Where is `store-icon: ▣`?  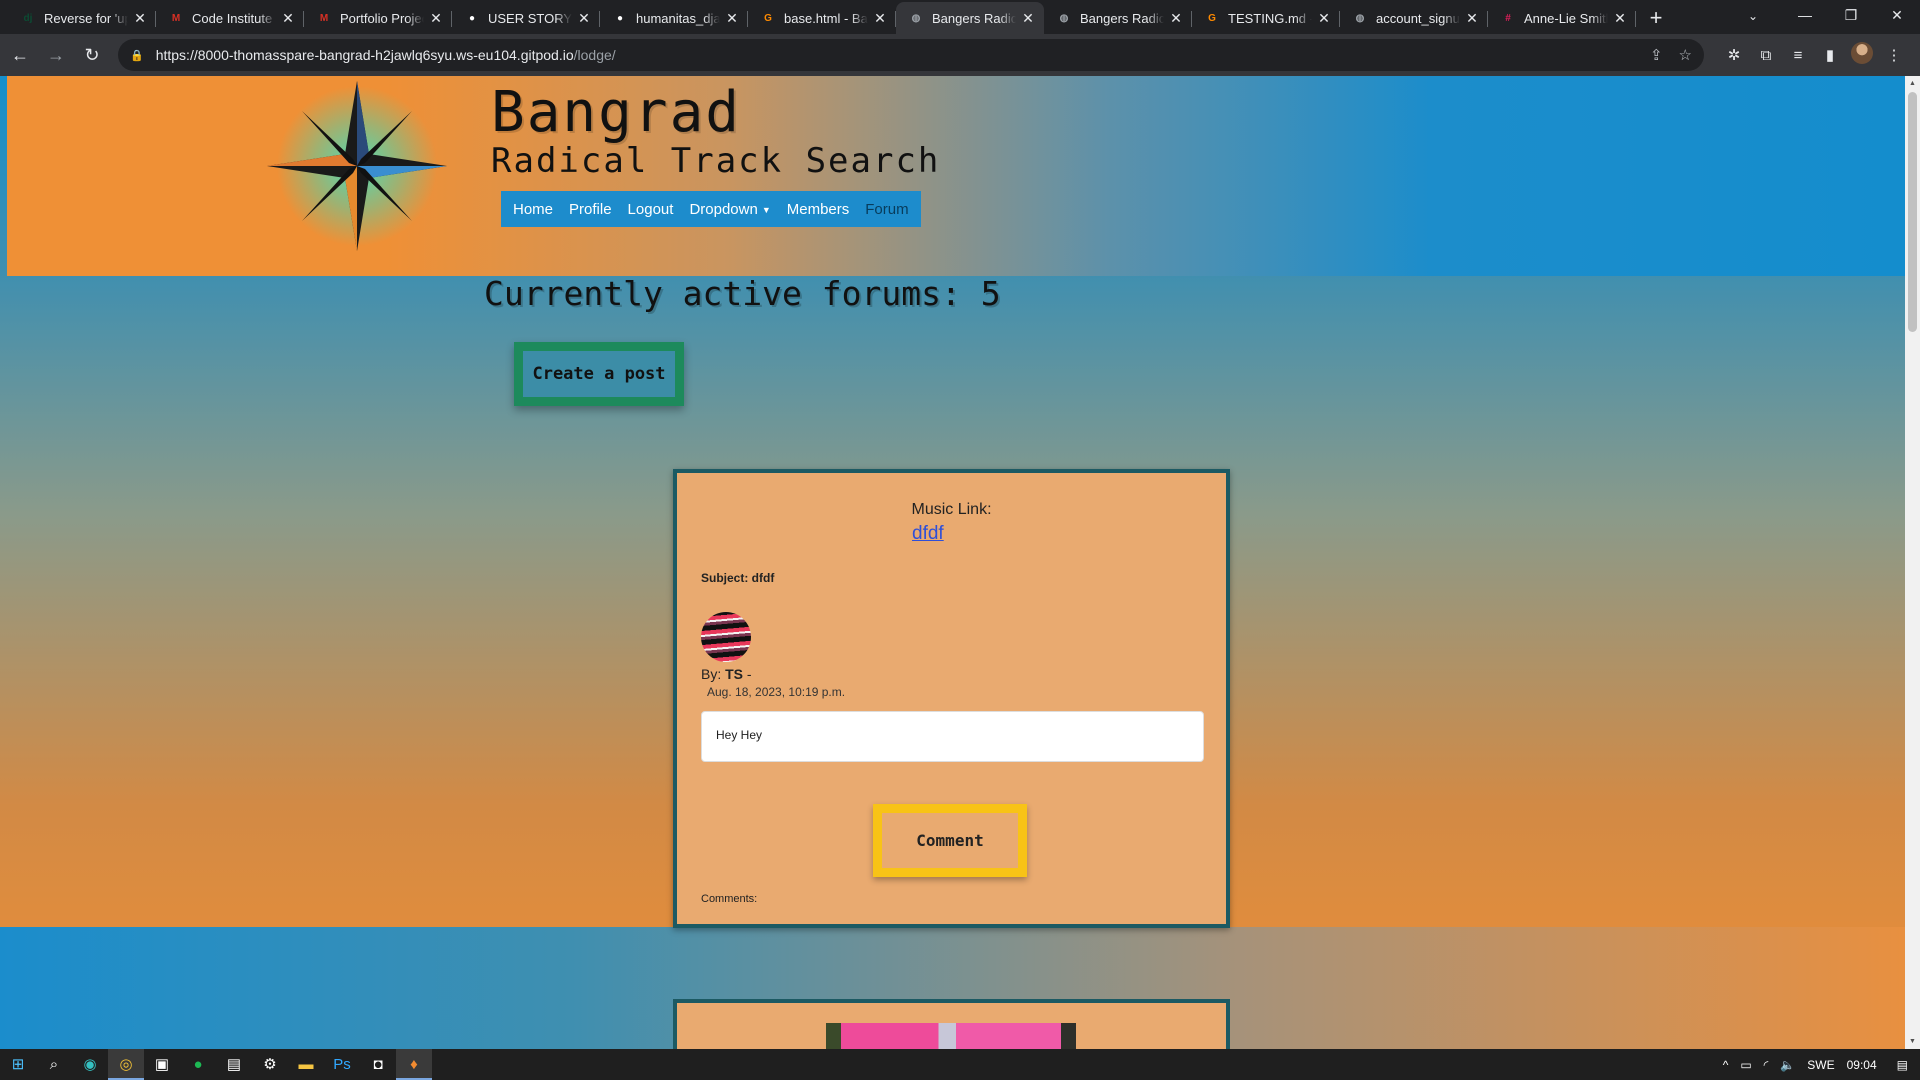
store-icon: ▣ is located at coordinates (162, 1064).